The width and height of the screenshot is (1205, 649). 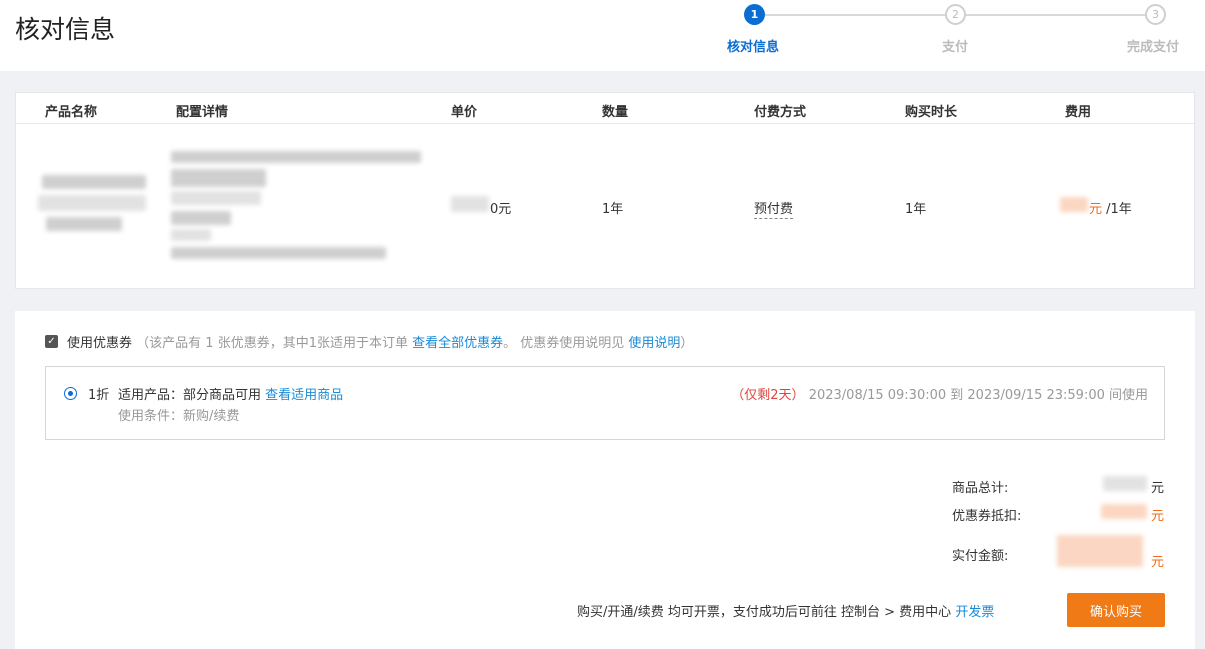 What do you see at coordinates (654, 343) in the screenshot?
I see `usage-instructions-link: 使用说明` at bounding box center [654, 343].